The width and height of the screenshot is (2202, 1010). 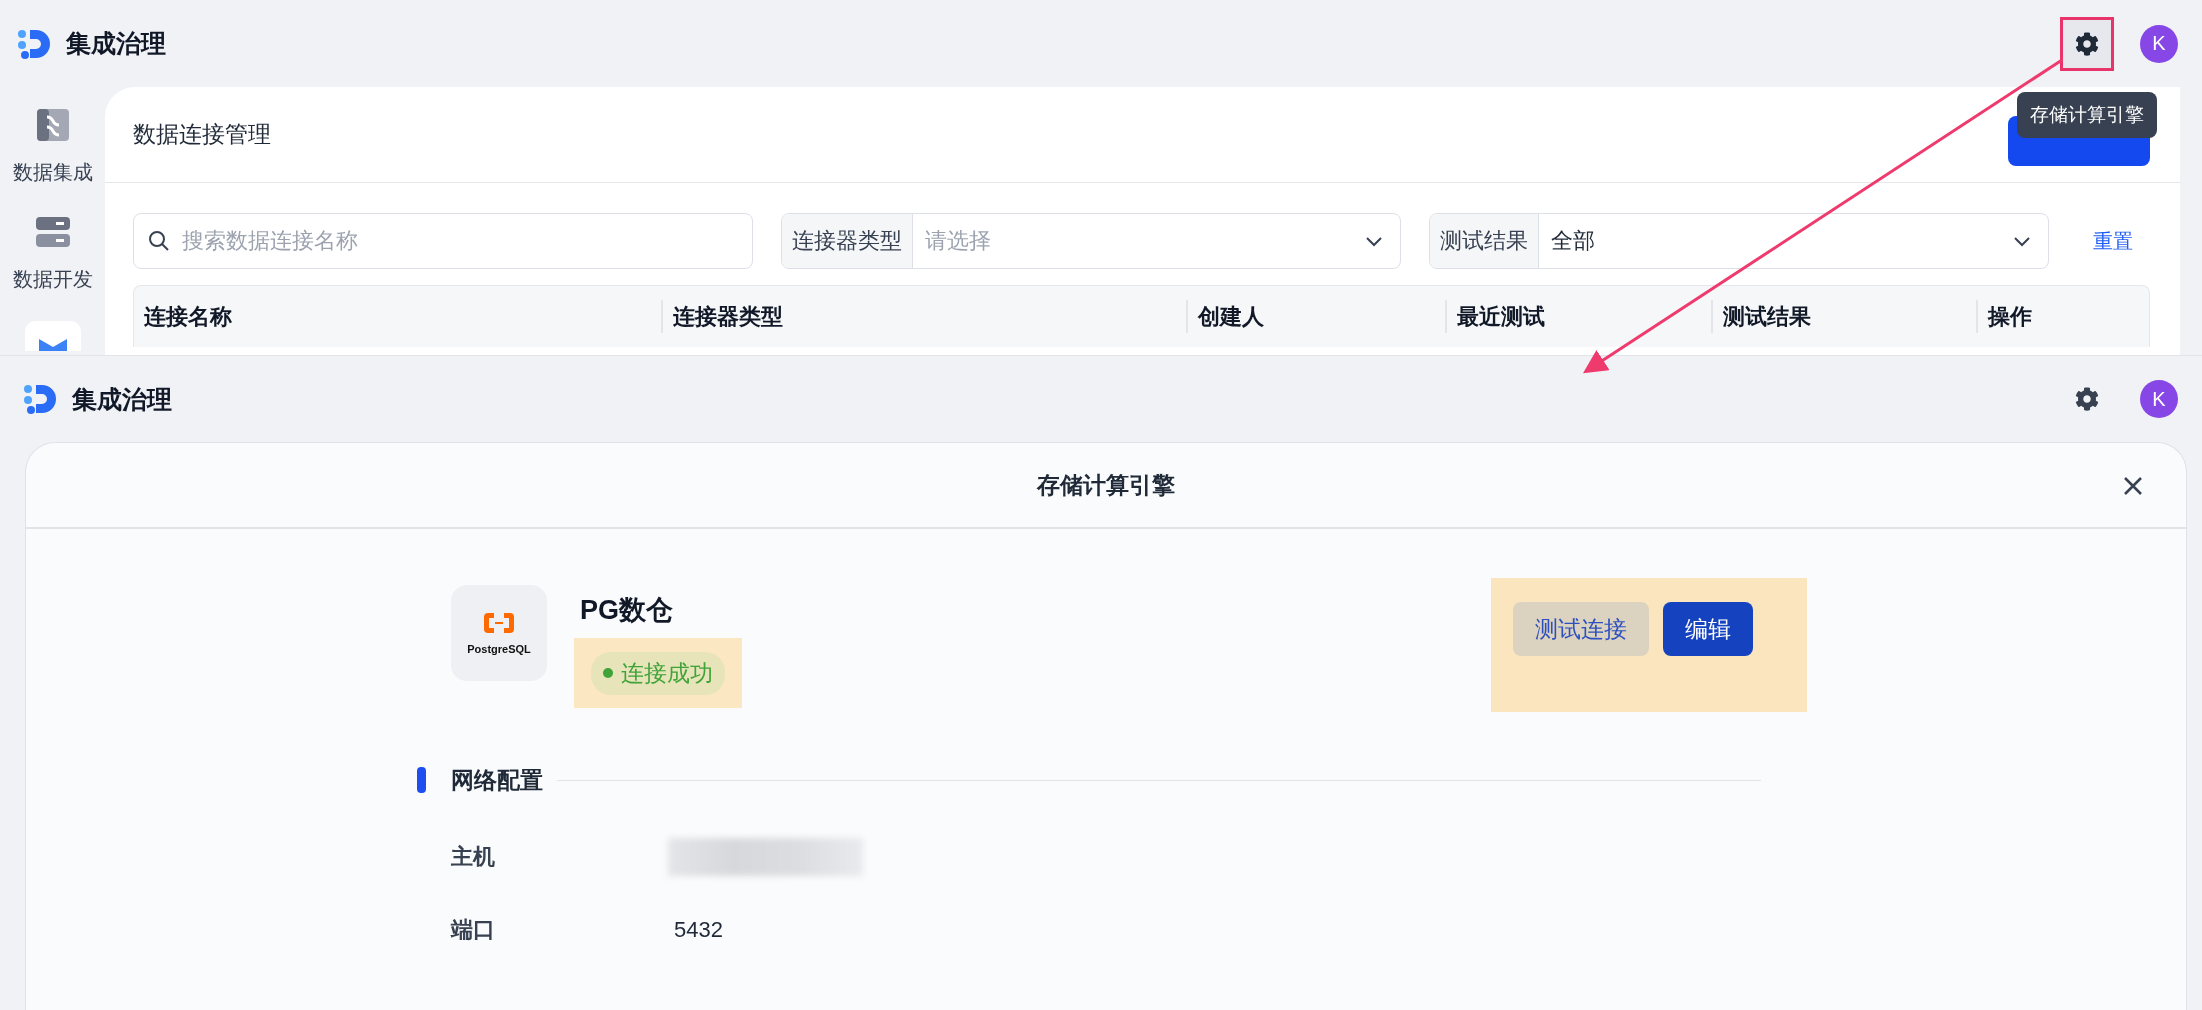 What do you see at coordinates (2113, 241) in the screenshot?
I see `reset-link: 重置` at bounding box center [2113, 241].